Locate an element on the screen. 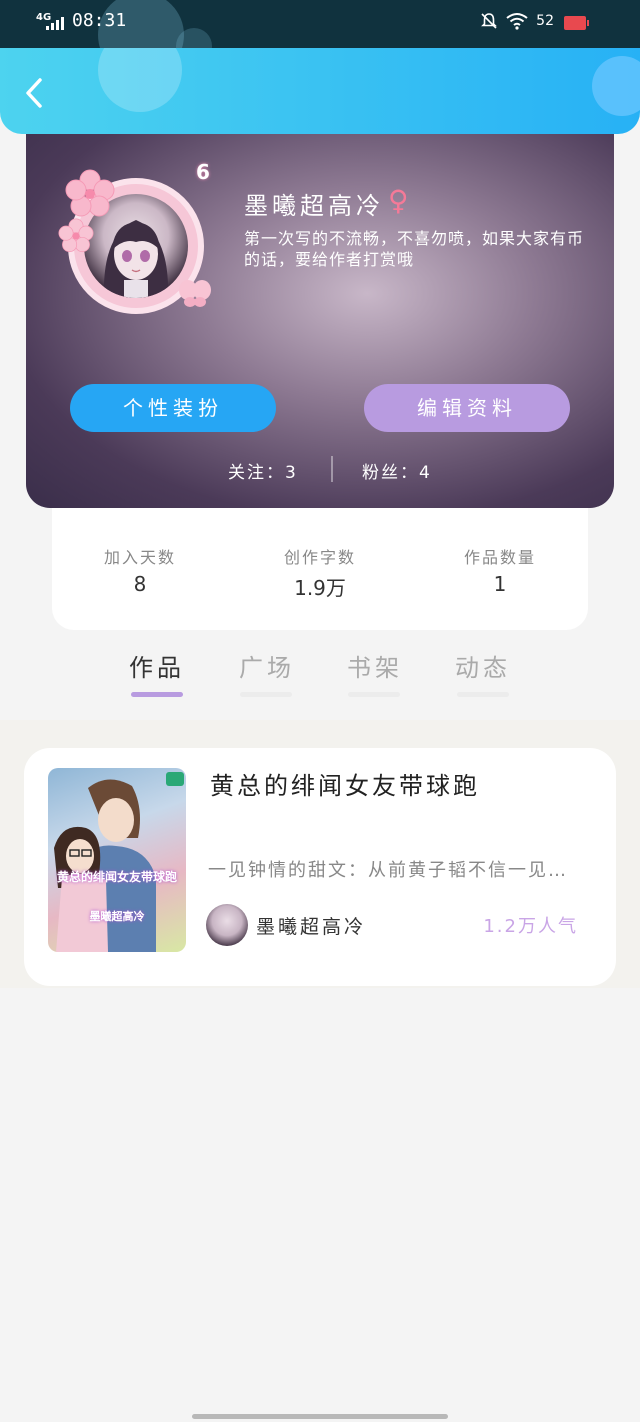  battery-percent: 52 is located at coordinates (545, 21).